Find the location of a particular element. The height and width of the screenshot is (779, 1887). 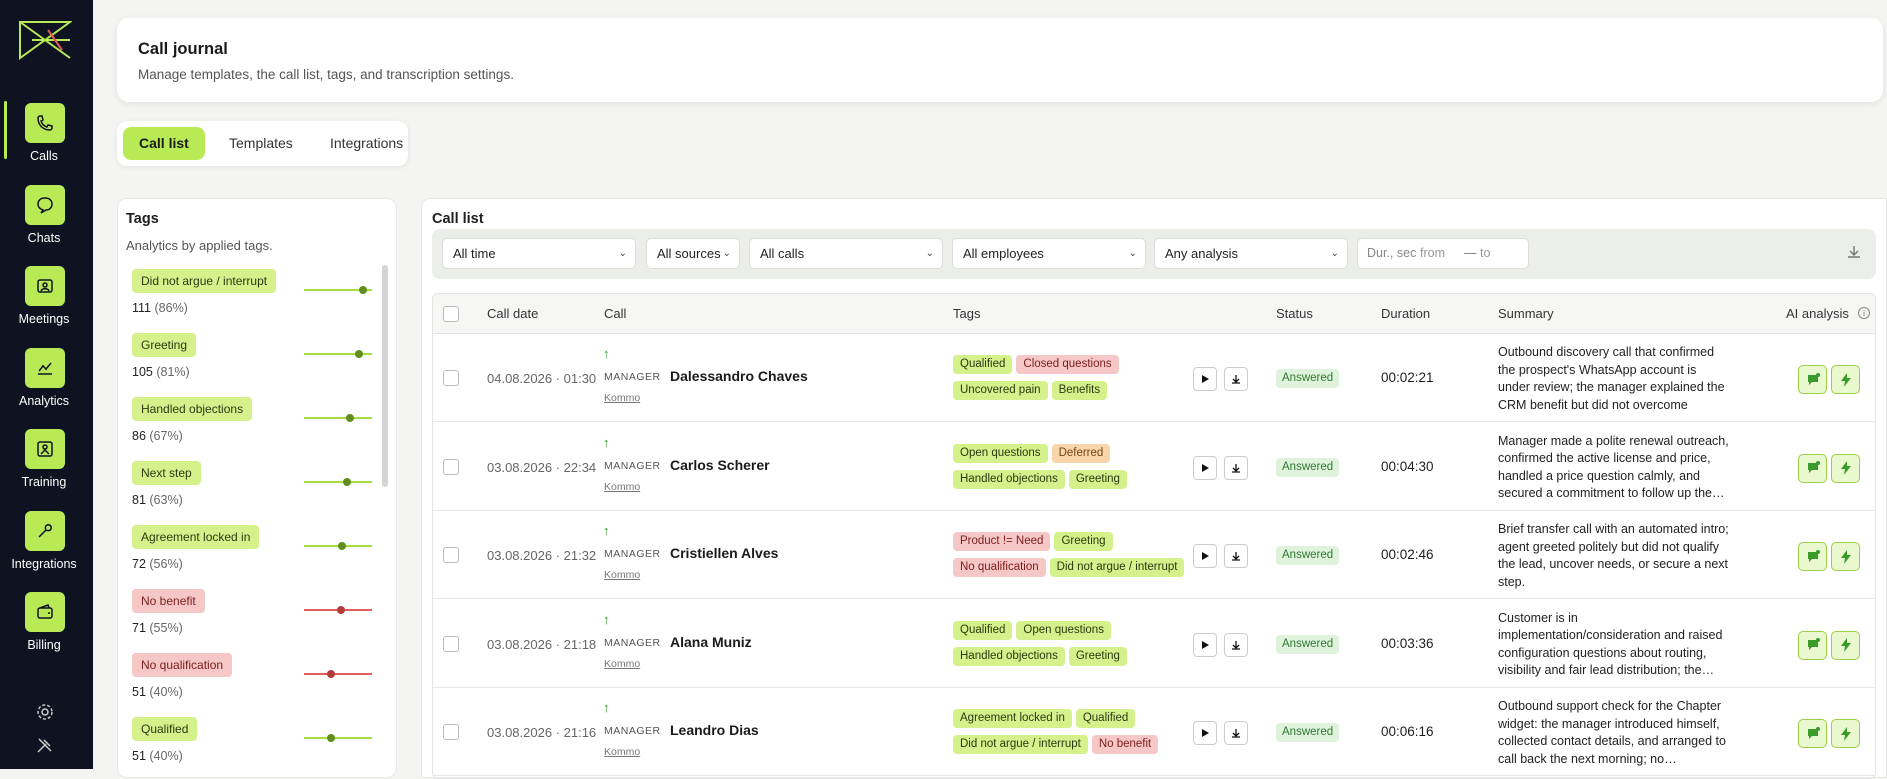

col-status: Status is located at coordinates (1294, 313).